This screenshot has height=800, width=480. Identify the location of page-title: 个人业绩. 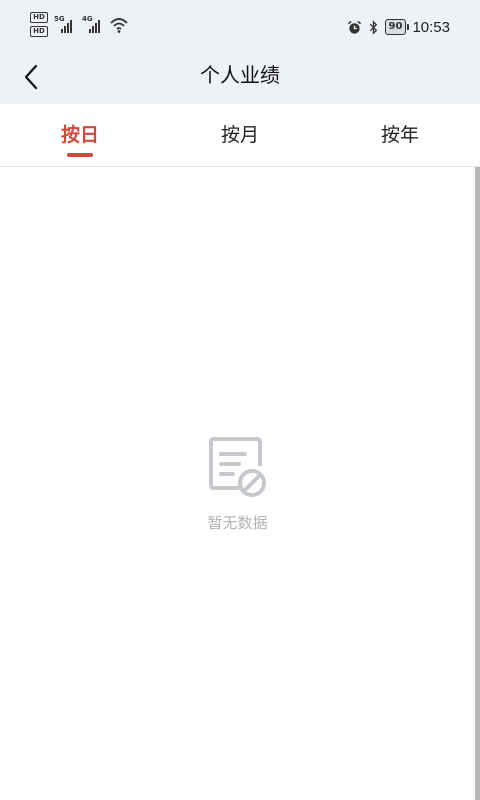
(240, 75).